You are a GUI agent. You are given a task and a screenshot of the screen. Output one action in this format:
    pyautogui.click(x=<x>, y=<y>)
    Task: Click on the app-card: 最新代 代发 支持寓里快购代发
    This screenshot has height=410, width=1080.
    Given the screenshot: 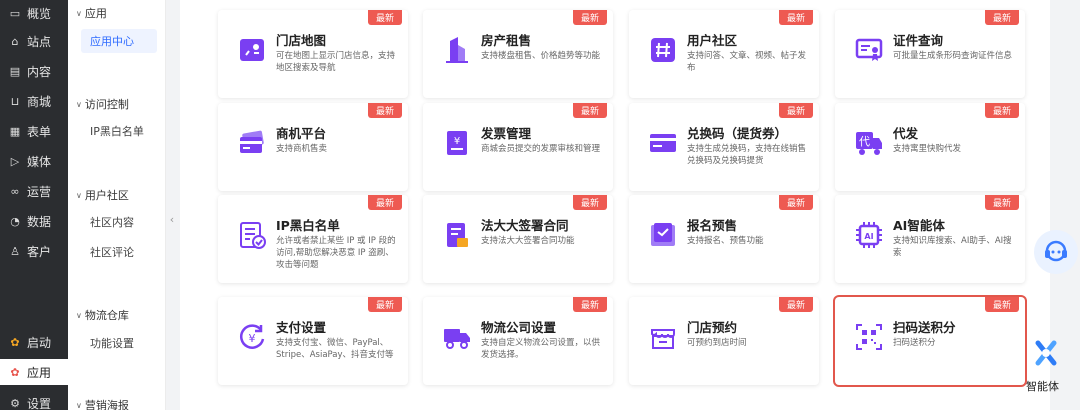 What is the action you would take?
    pyautogui.click(x=930, y=147)
    